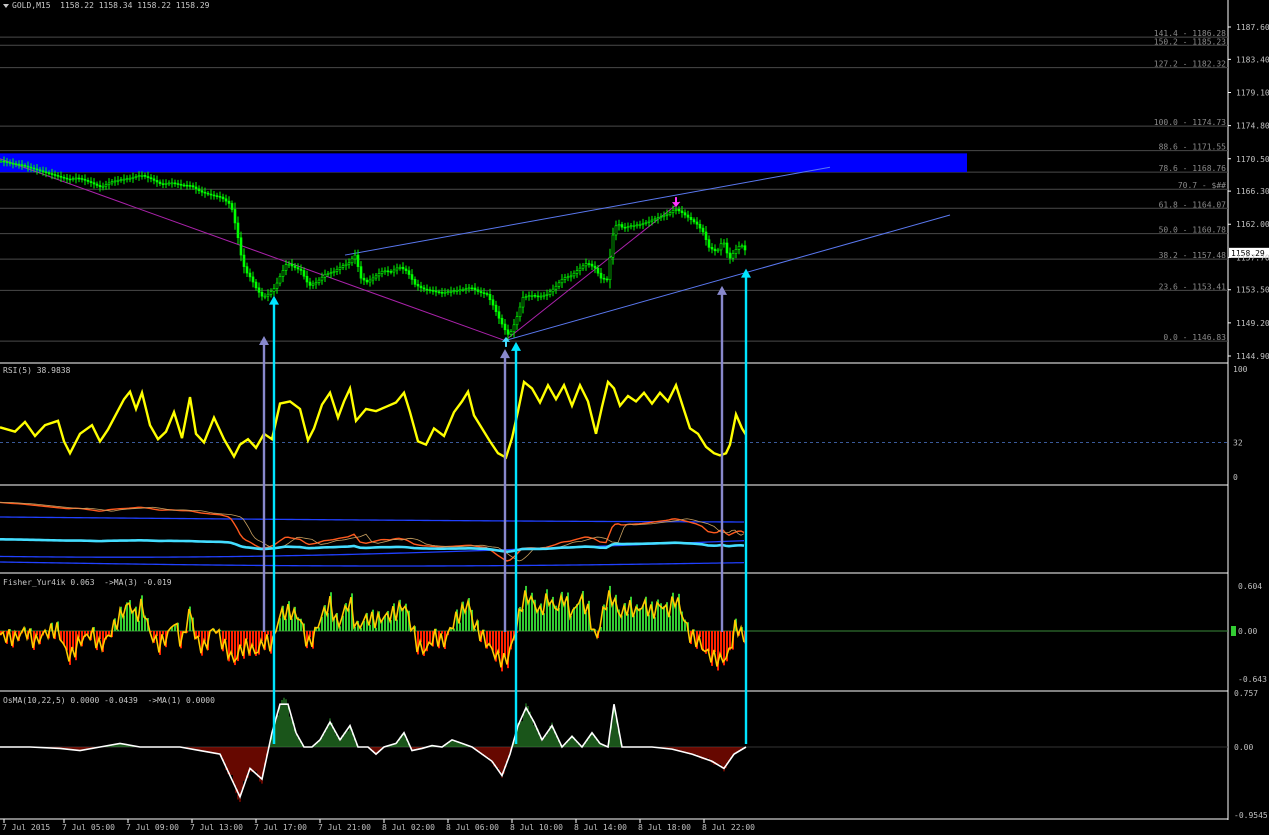 The image size is (1269, 835). I want to click on dropdown-triangle-icon, so click(6, 5).